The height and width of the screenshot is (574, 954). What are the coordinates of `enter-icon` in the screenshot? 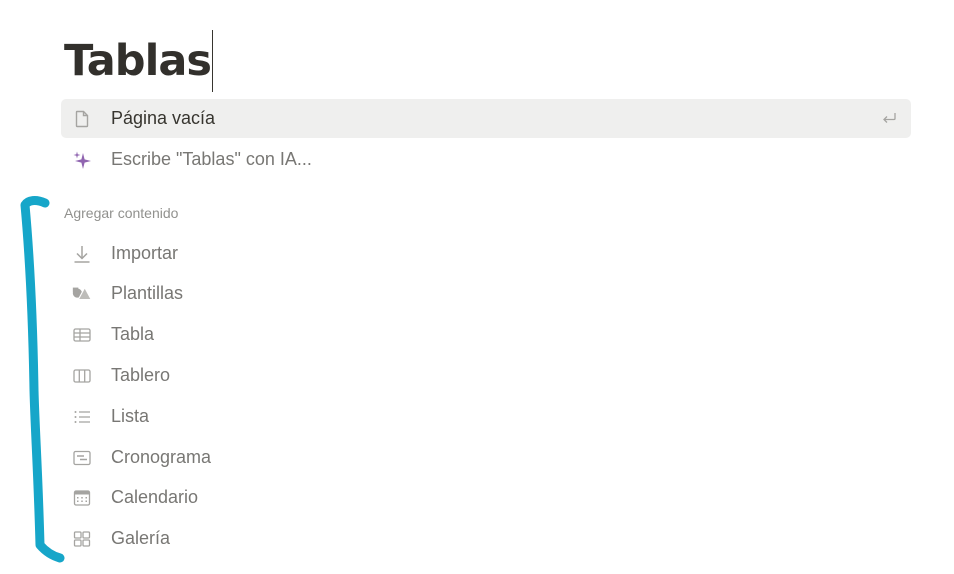 It's located at (889, 118).